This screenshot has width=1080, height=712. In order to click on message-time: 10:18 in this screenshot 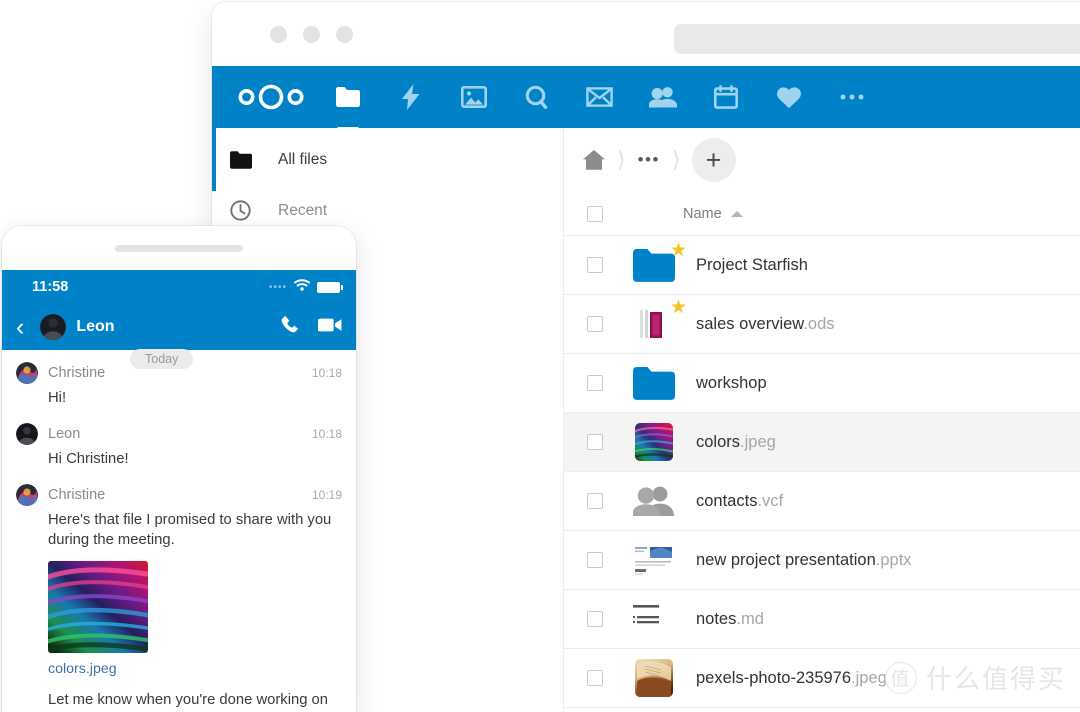, I will do `click(326, 433)`.